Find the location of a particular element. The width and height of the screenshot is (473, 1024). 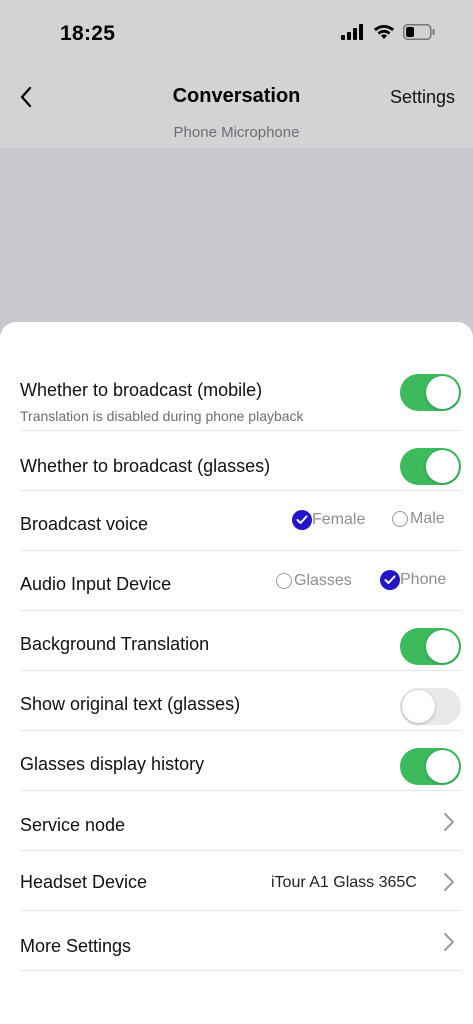

voice-option-female: Female is located at coordinates (328, 520).